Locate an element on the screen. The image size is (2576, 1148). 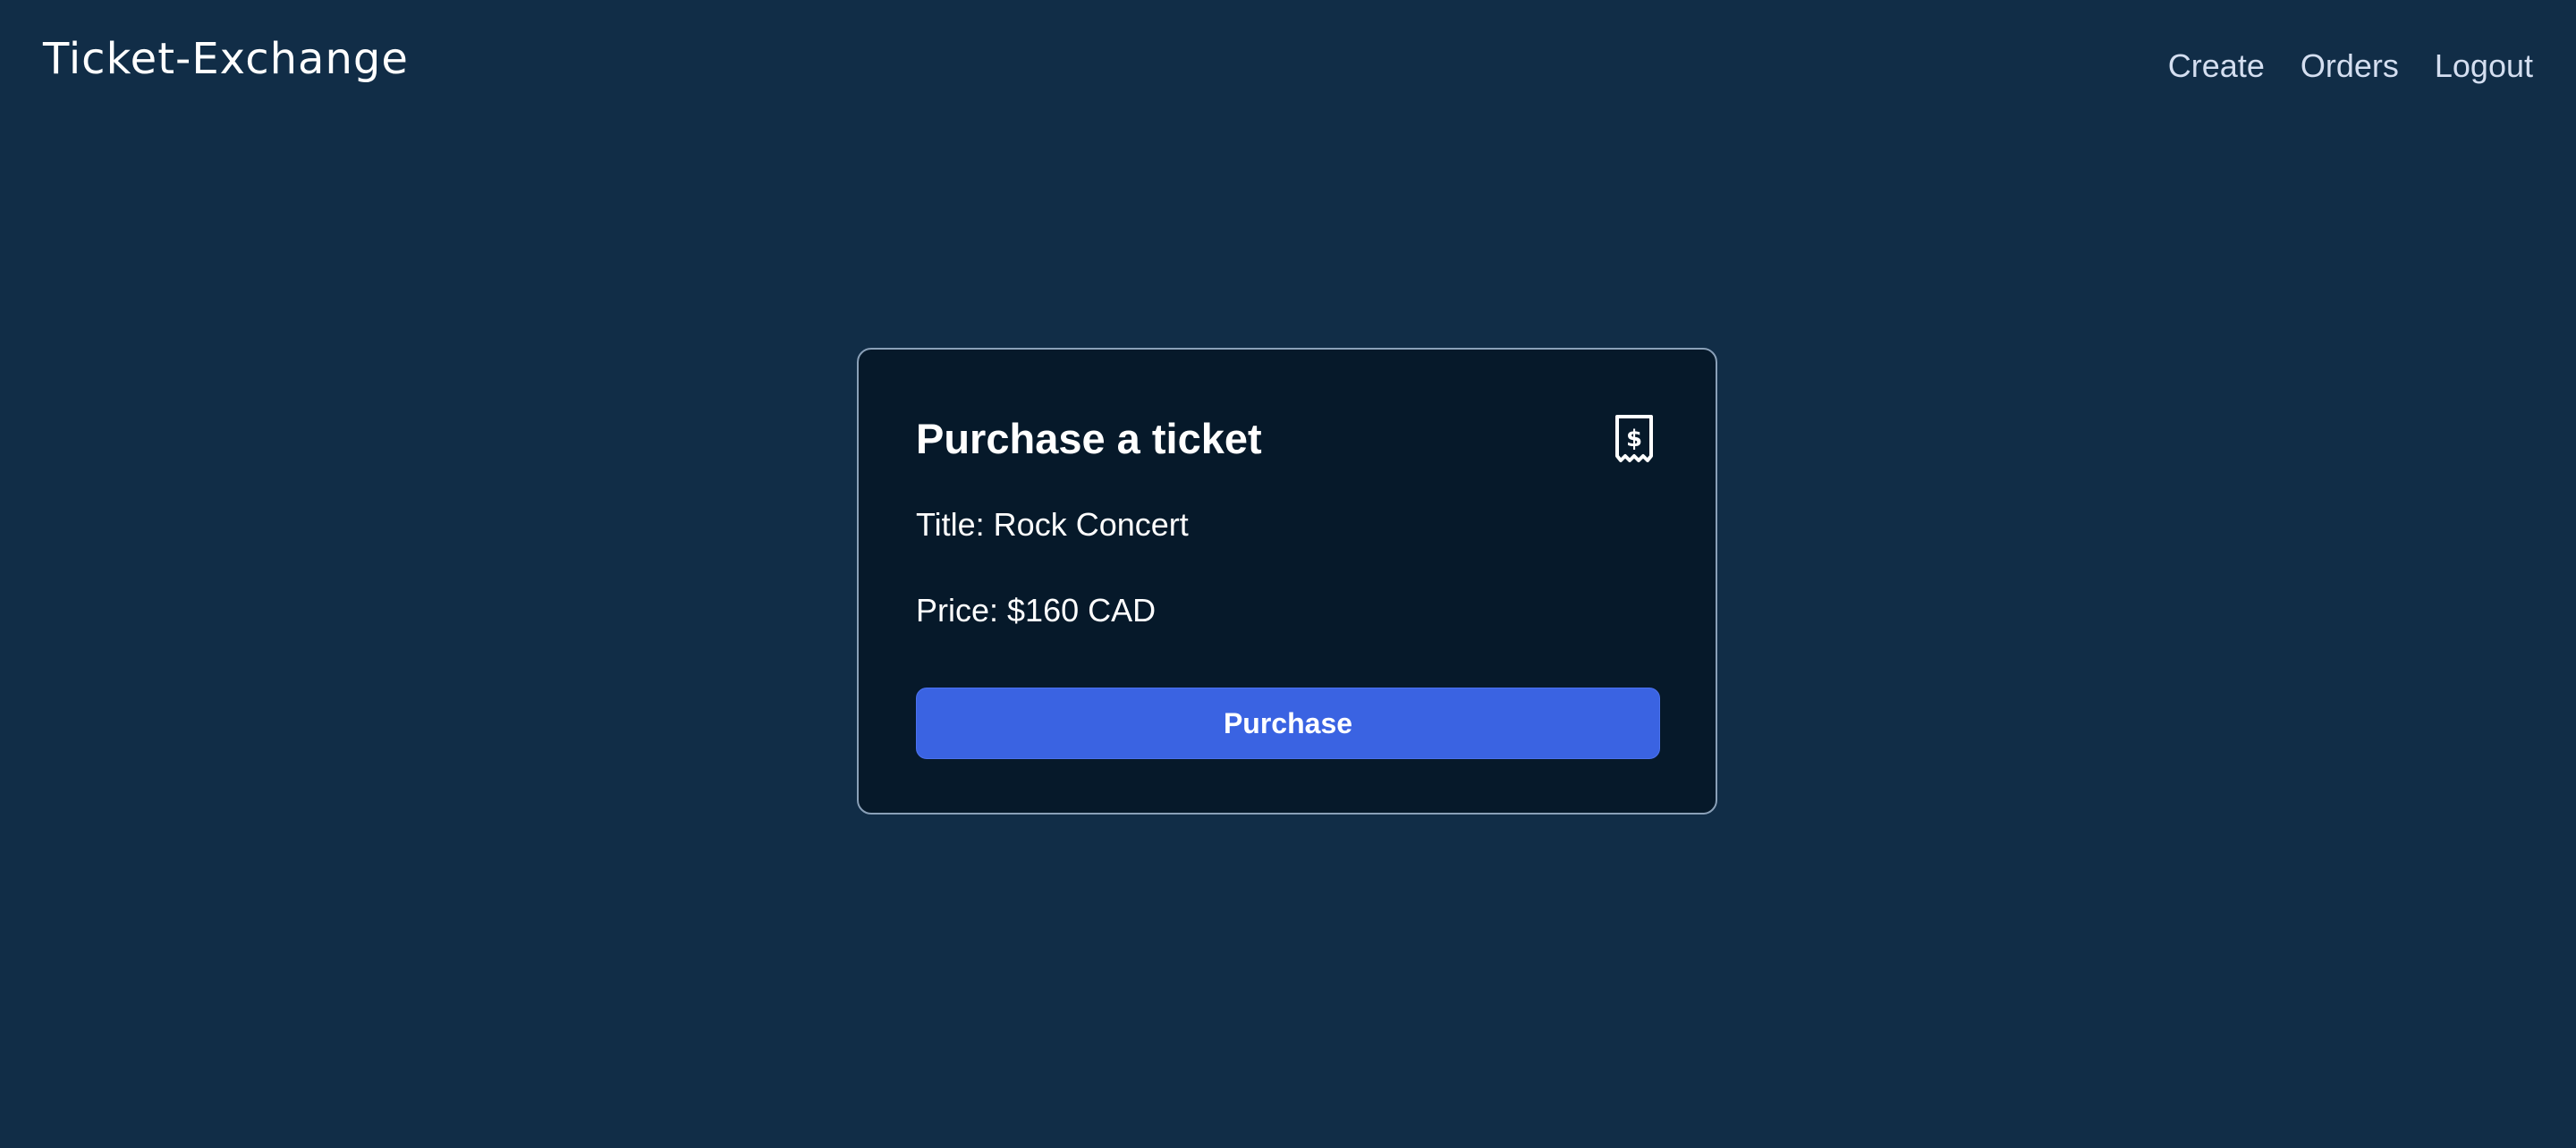
ticket-title-text: Title: Rock Concert is located at coordinates (1052, 524).